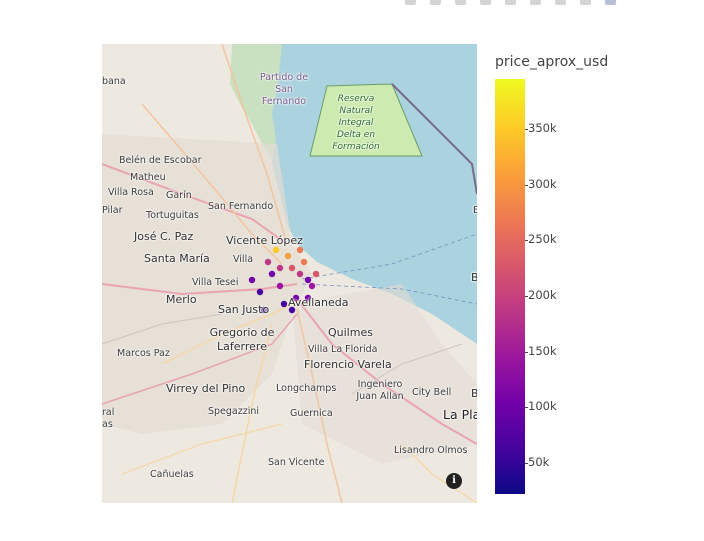 The height and width of the screenshot is (541, 704). I want to click on zoom-in-icon, so click(510, 2).